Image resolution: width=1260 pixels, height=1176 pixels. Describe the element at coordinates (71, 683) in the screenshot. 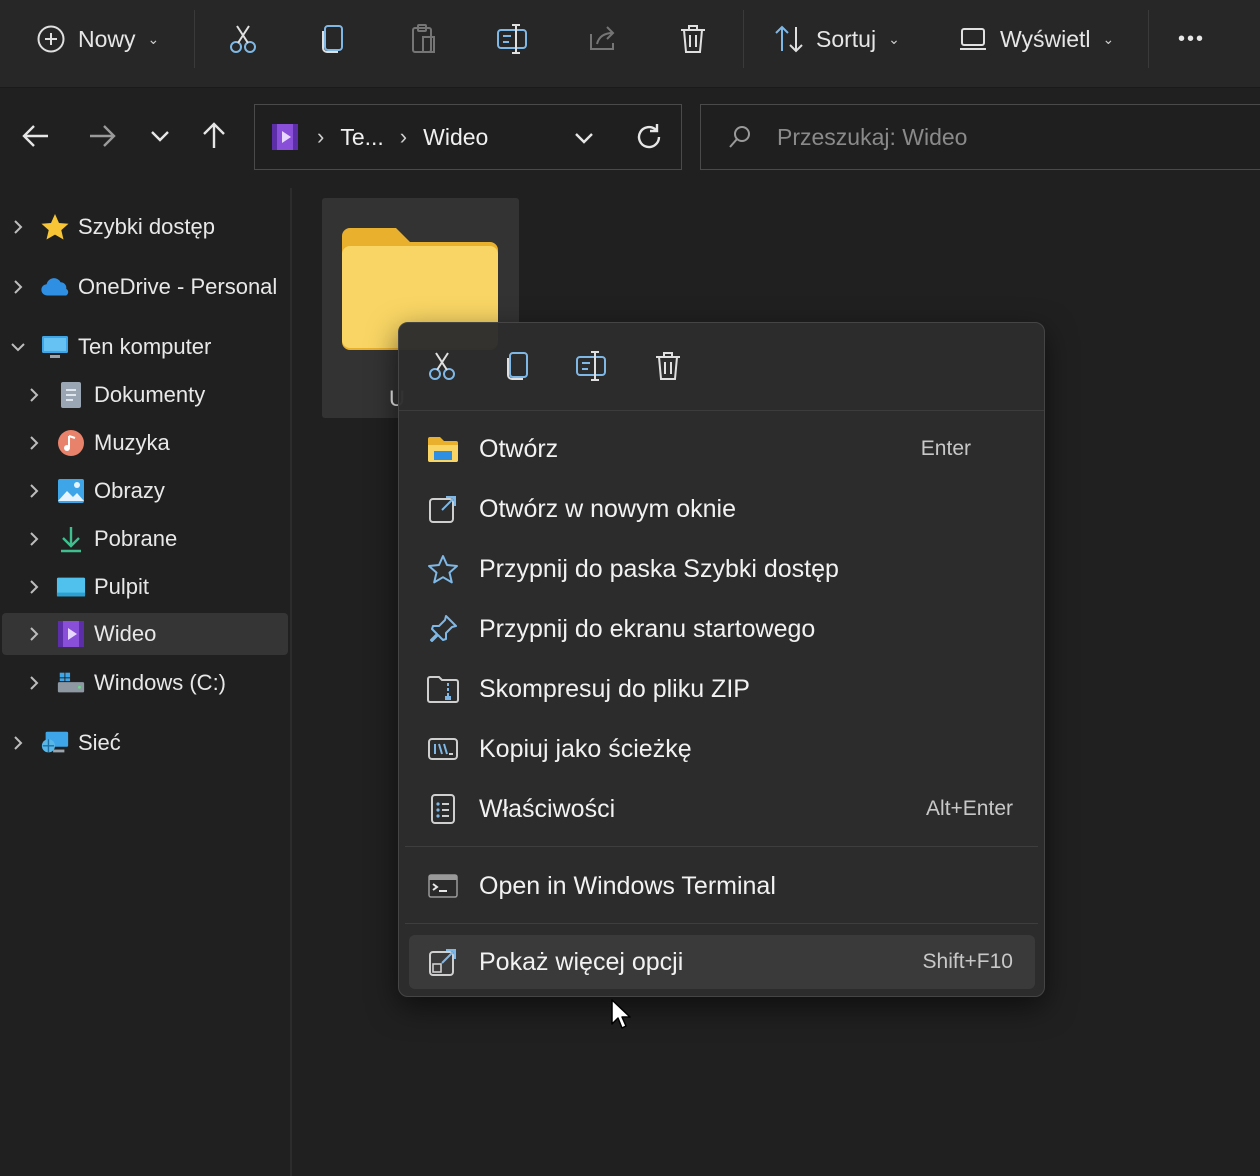

I see `drive-icon` at that location.